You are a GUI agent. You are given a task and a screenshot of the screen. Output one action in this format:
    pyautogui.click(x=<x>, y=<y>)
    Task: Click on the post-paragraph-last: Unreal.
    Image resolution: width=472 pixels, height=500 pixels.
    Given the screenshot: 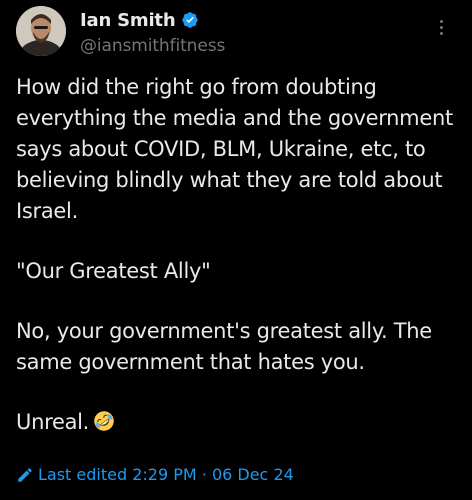 What is the action you would take?
    pyautogui.click(x=236, y=422)
    